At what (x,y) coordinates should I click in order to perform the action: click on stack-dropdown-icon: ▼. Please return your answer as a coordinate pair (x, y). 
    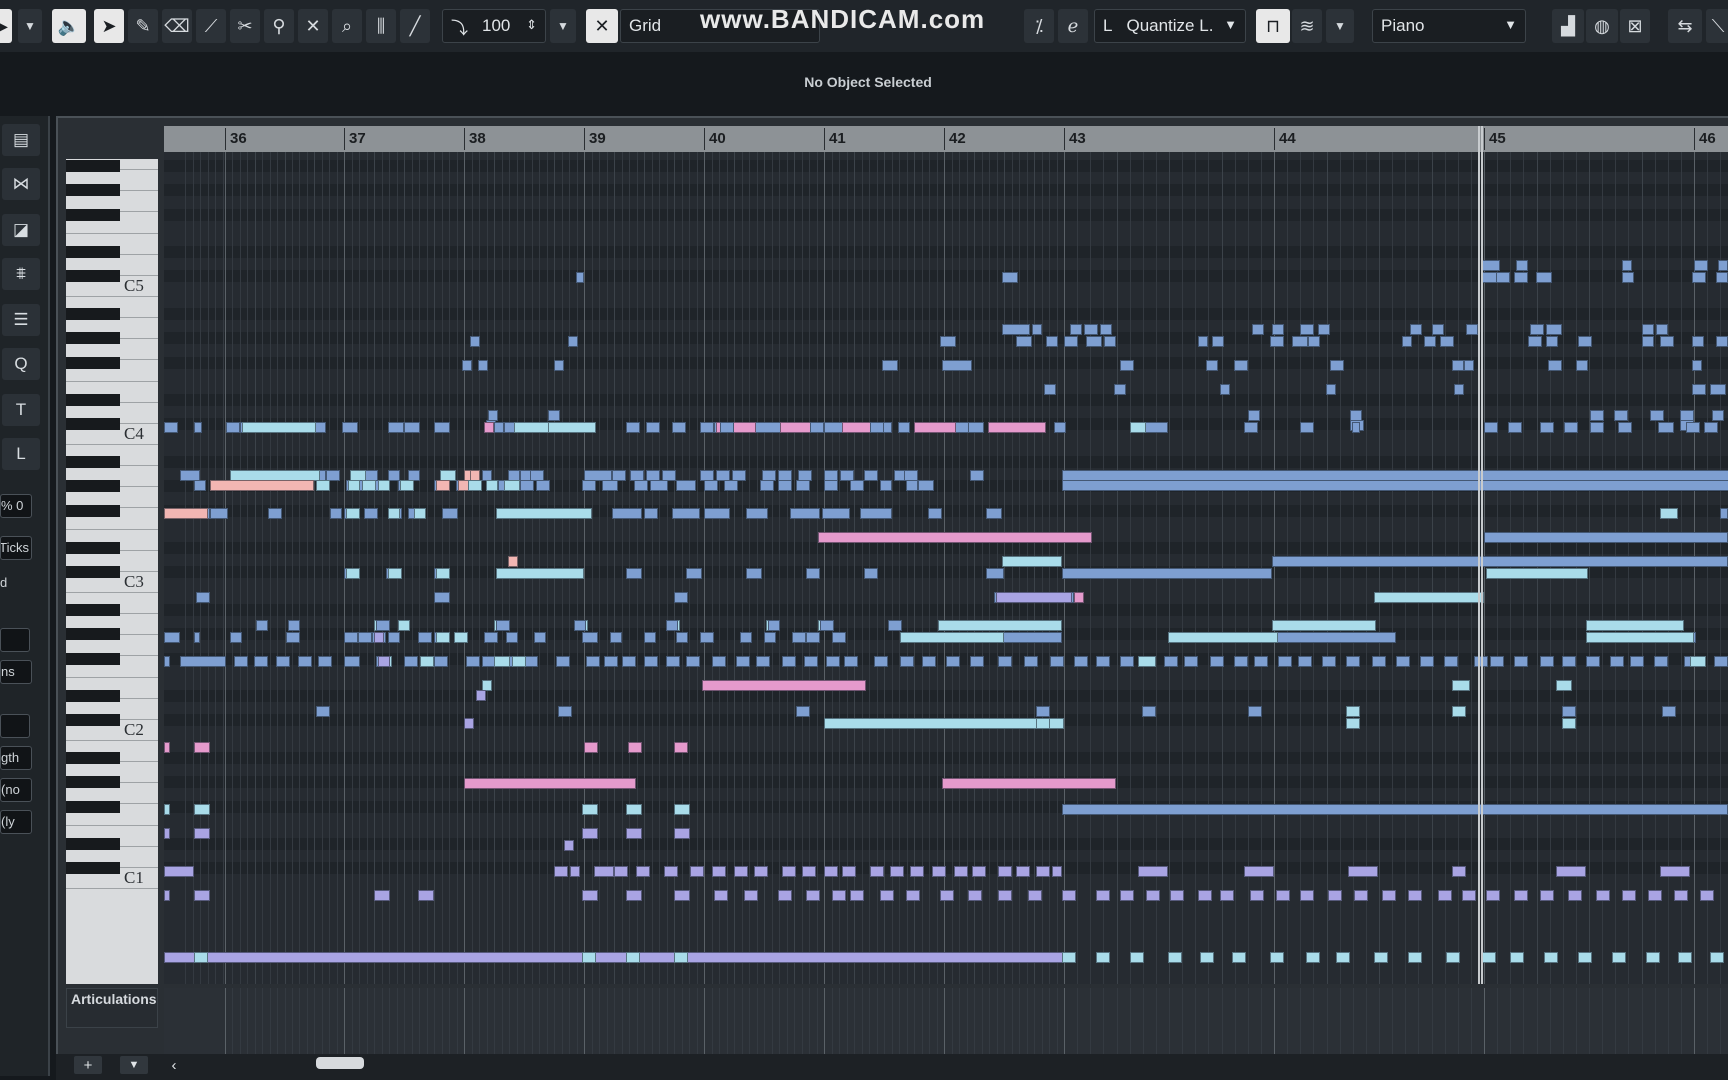
    Looking at the image, I should click on (1340, 26).